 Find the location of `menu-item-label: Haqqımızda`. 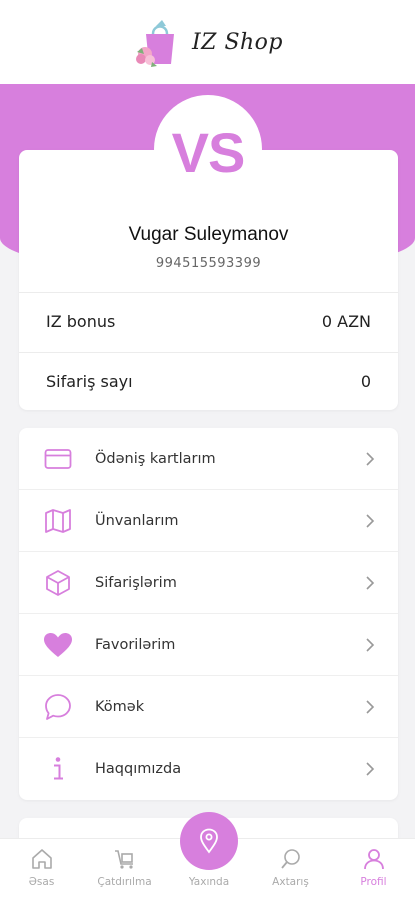

menu-item-label: Haqqımızda is located at coordinates (138, 769).